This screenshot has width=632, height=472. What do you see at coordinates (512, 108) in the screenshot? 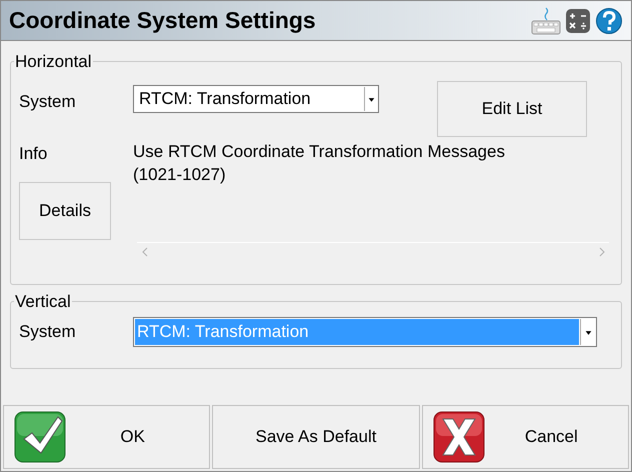
I see `edit-list-button: Edit List` at bounding box center [512, 108].